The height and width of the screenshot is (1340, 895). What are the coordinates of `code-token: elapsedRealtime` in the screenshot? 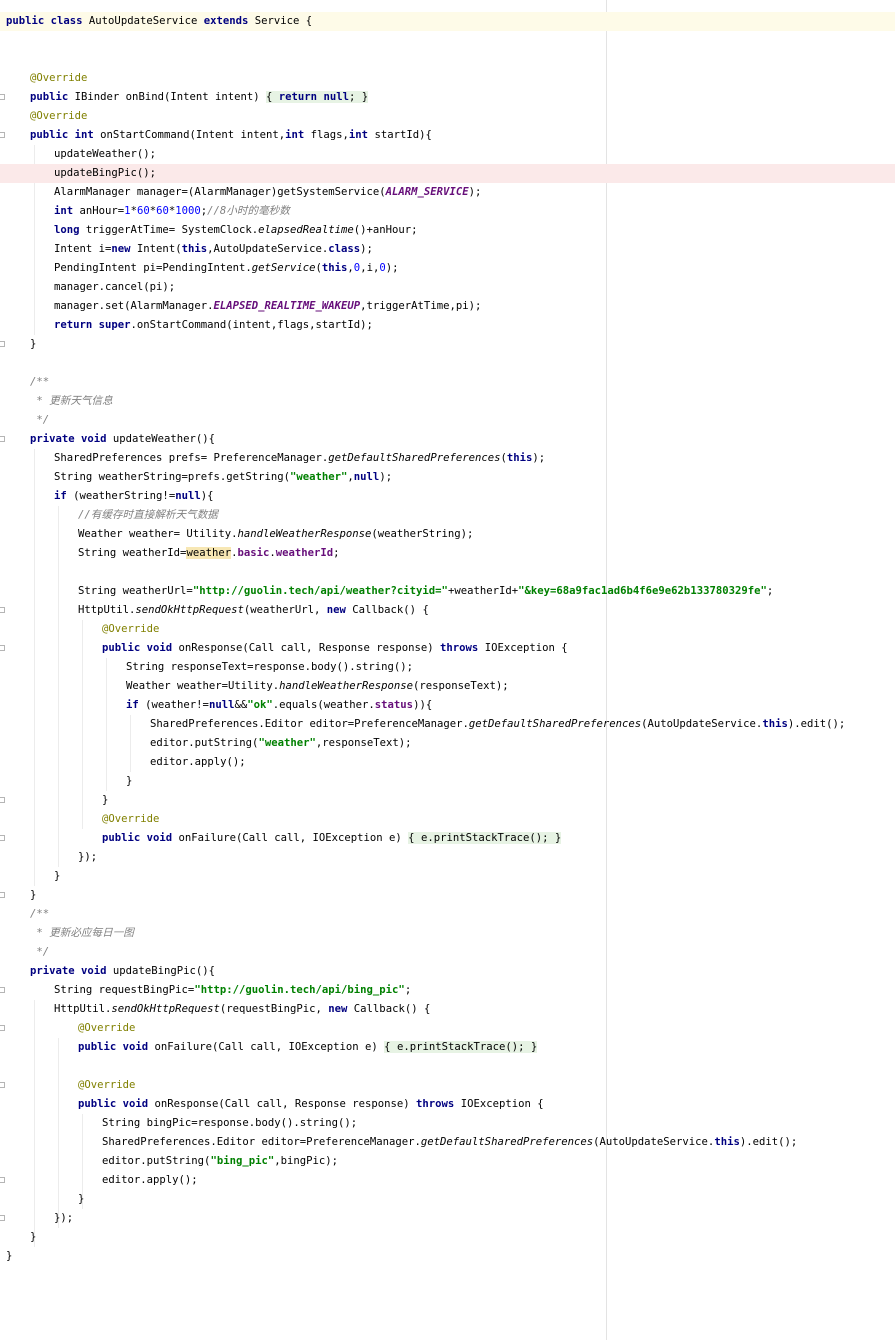 It's located at (306, 230).